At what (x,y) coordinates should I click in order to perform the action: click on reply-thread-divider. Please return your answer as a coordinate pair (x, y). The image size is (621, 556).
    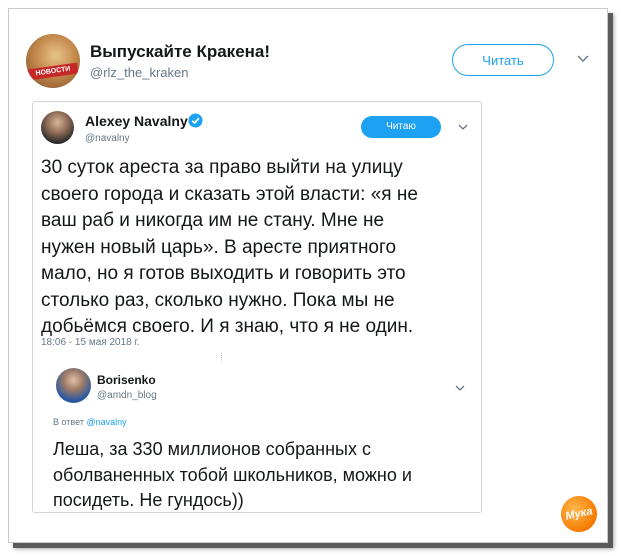
    Looking at the image, I should click on (221, 357).